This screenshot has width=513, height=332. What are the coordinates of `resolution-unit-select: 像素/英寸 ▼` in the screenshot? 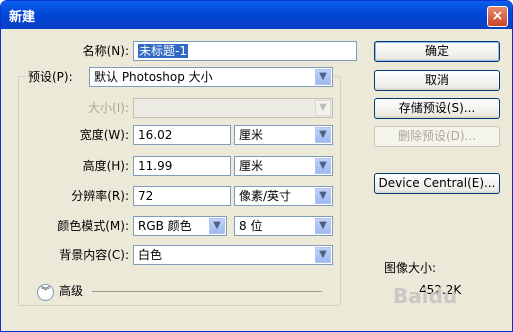 It's located at (283, 196).